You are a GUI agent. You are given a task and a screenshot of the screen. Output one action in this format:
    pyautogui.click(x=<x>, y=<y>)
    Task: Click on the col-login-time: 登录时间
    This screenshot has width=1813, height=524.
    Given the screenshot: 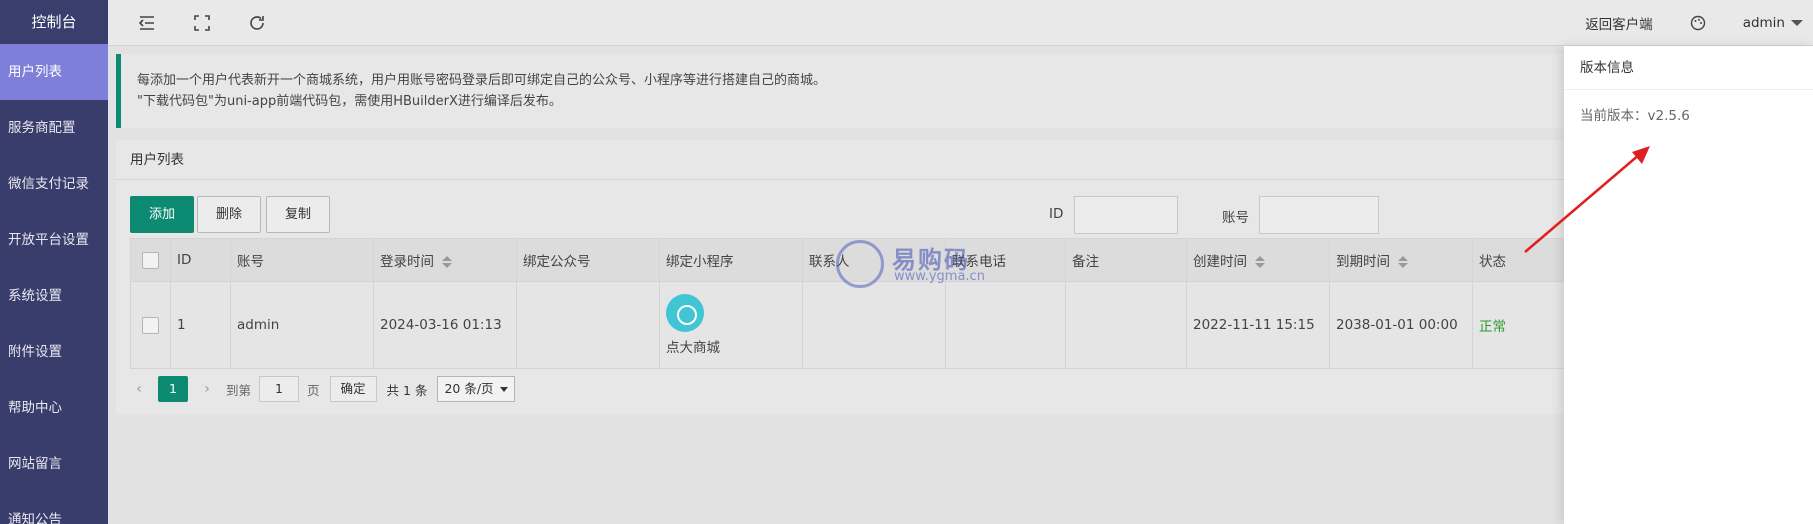 What is the action you would take?
    pyautogui.click(x=445, y=260)
    